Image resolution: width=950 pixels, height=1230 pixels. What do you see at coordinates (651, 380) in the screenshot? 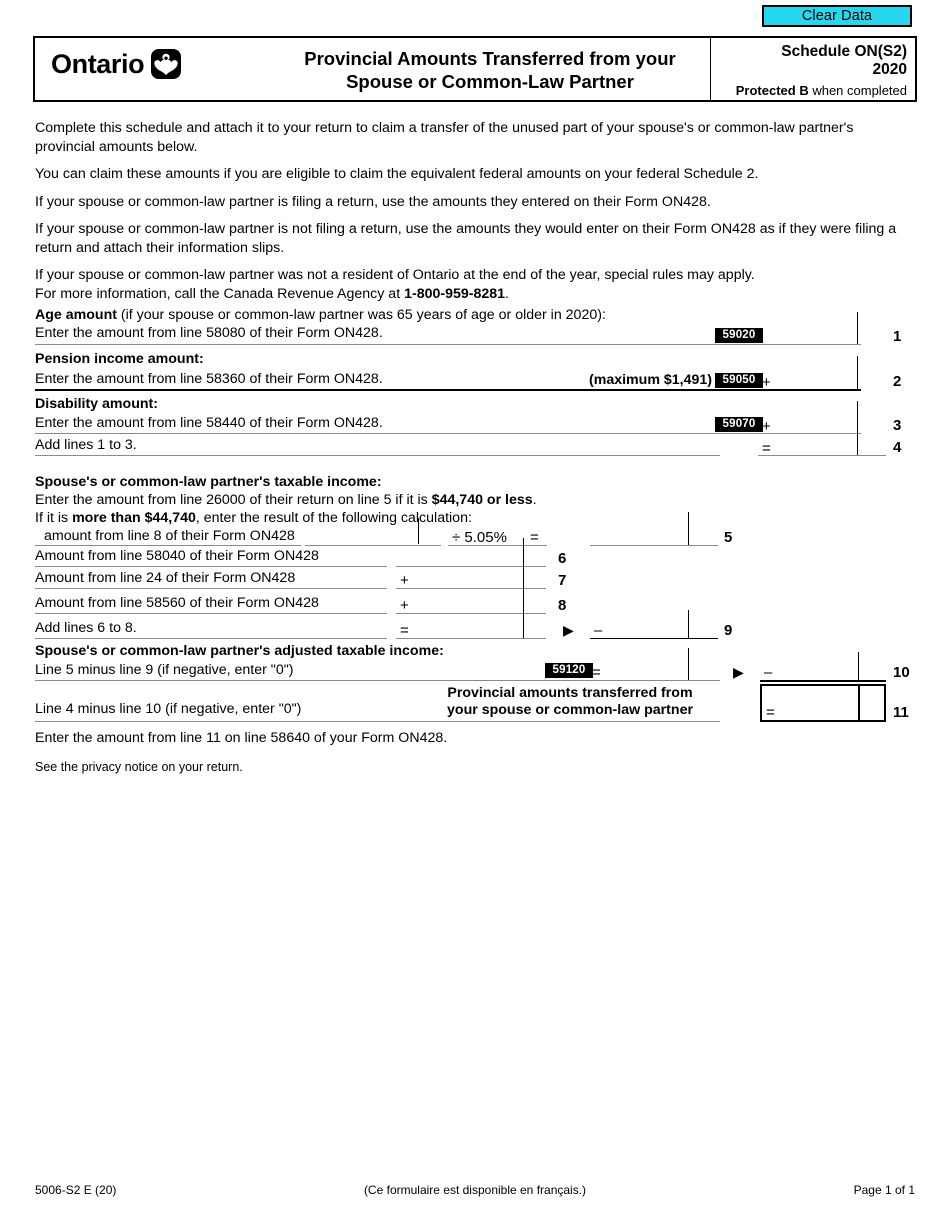
I see `line-2-maximum-note: (maximum $1,491)` at bounding box center [651, 380].